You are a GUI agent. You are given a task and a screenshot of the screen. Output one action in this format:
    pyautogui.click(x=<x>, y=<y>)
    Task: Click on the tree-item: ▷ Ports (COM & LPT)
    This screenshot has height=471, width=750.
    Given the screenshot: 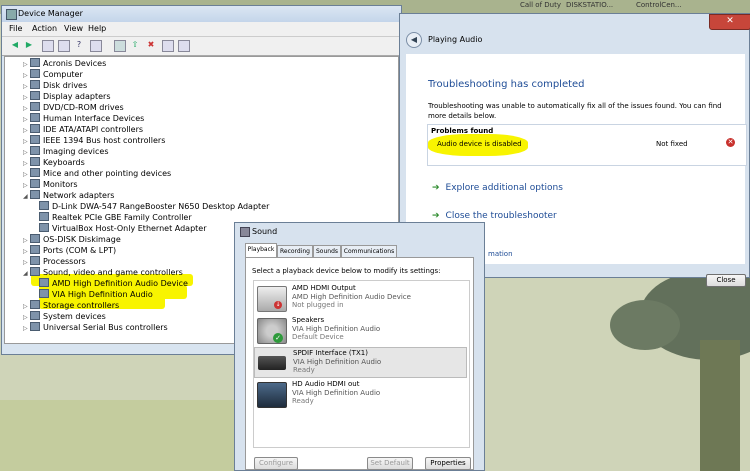 What is the action you would take?
    pyautogui.click(x=69, y=250)
    